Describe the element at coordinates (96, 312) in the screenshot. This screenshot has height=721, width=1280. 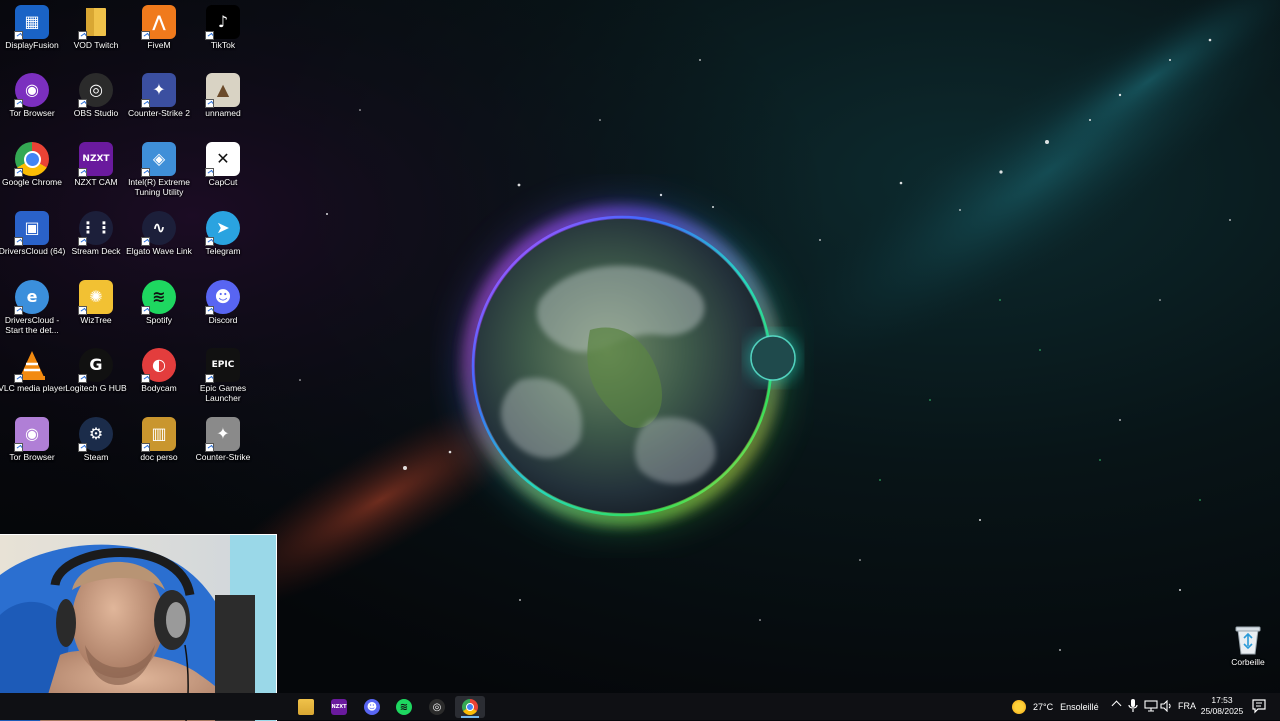
I see `desktop-icon-wiztree: ✺ WizTree` at that location.